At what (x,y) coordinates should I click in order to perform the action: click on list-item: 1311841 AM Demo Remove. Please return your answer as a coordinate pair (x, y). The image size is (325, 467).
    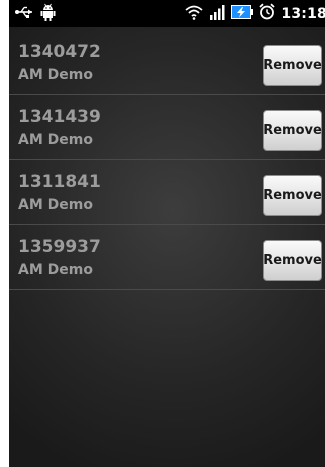
    Looking at the image, I should click on (167, 192).